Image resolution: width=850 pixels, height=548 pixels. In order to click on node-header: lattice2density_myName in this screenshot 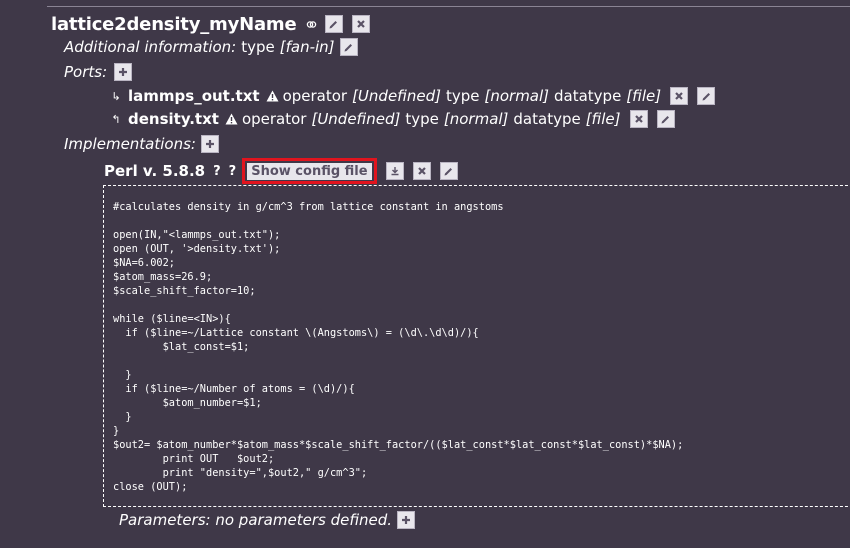, I will do `click(210, 24)`.